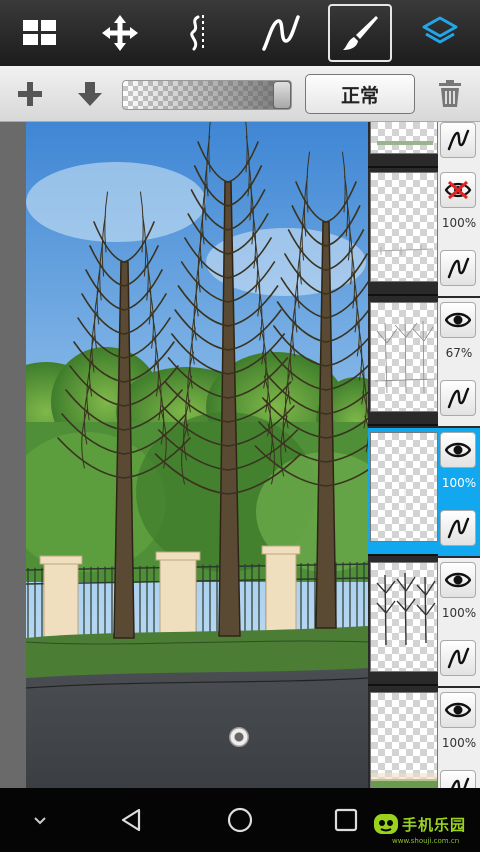  I want to click on brush-icon, so click(360, 33).